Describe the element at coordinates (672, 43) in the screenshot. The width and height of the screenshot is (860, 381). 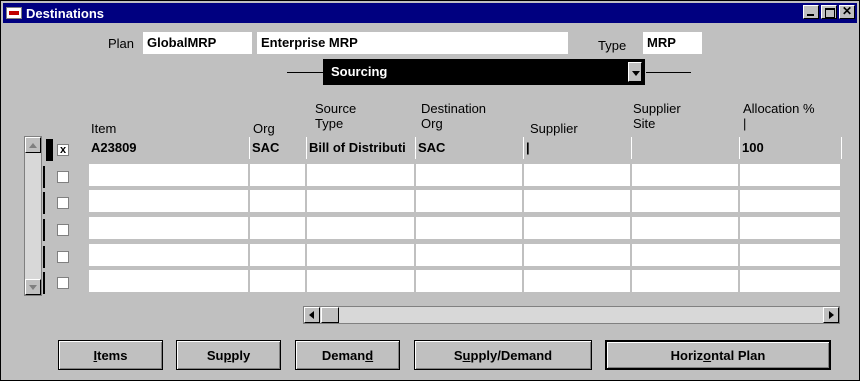
I see `type-field: MRP` at that location.